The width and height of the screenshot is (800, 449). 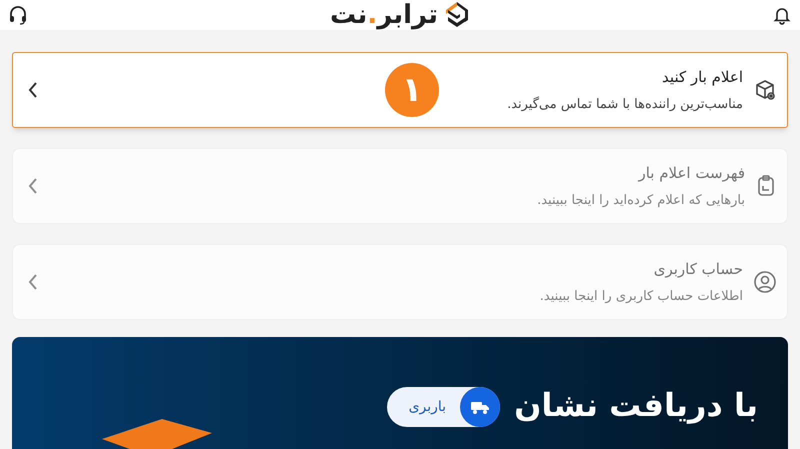 I want to click on pill-label: باربری, so click(x=427, y=407).